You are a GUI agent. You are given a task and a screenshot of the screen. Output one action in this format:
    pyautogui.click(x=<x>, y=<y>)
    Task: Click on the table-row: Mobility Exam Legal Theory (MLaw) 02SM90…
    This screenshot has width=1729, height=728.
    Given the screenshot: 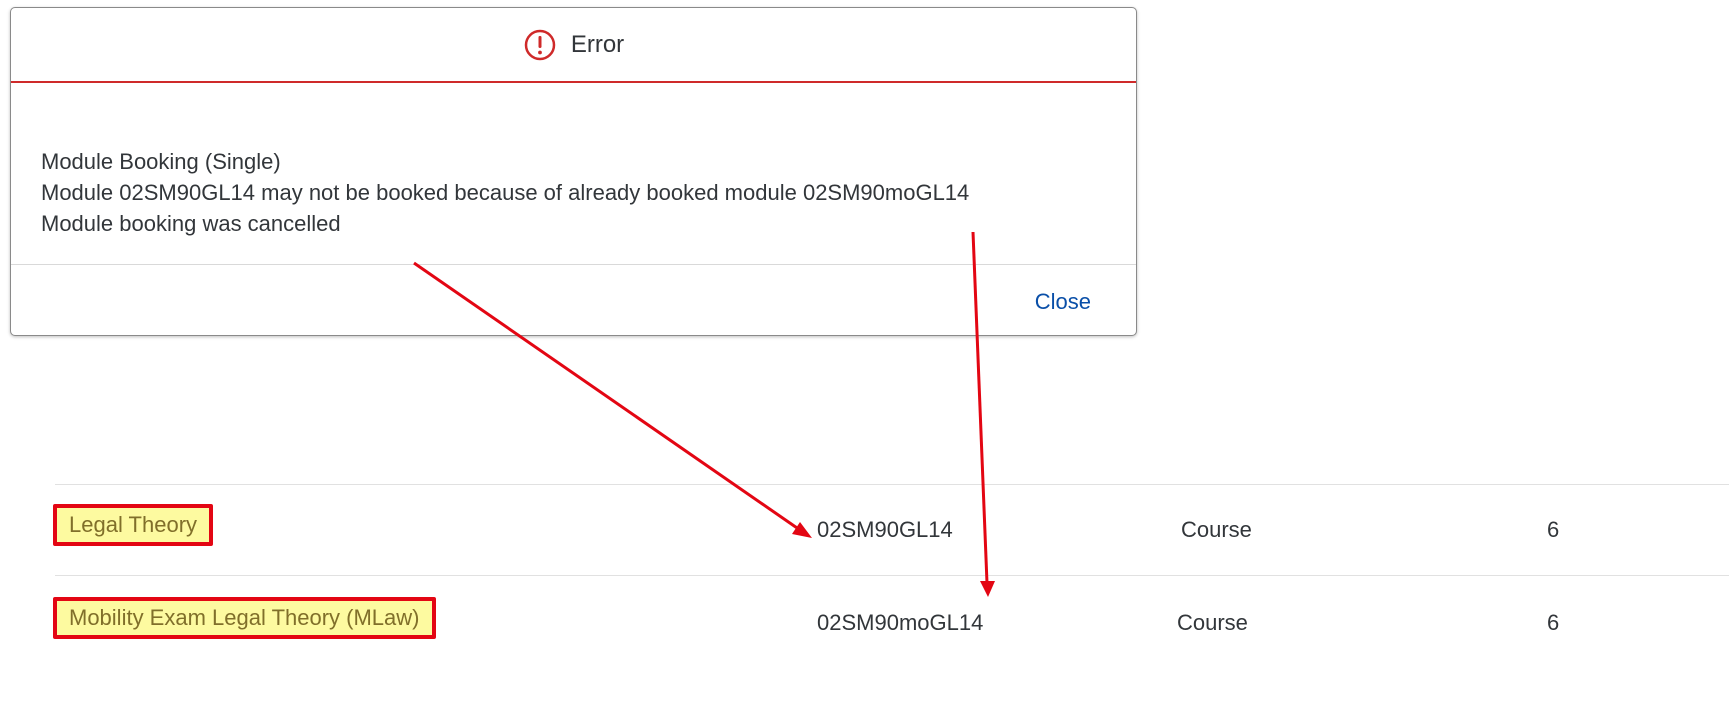 What is the action you would take?
    pyautogui.click(x=864, y=621)
    